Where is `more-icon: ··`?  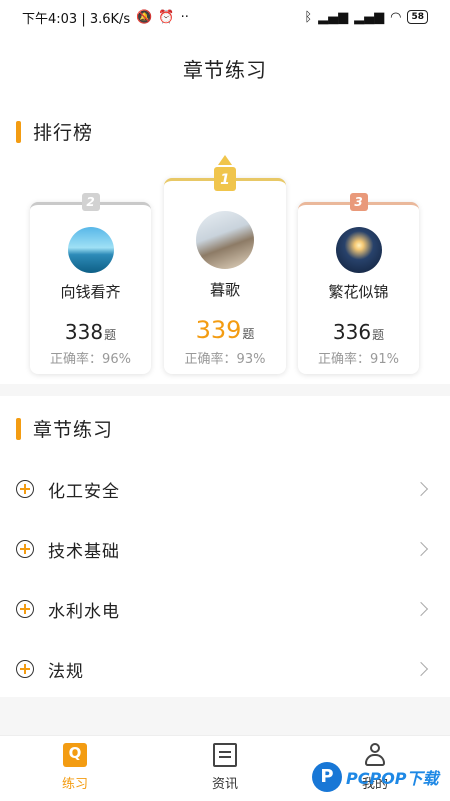
more-icon: ·· is located at coordinates (184, 17).